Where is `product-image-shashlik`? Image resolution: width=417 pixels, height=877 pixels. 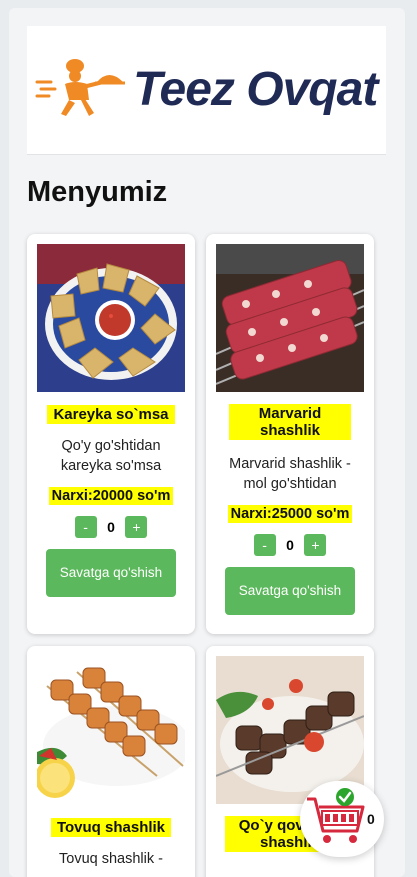
product-image-shashlik is located at coordinates (290, 318).